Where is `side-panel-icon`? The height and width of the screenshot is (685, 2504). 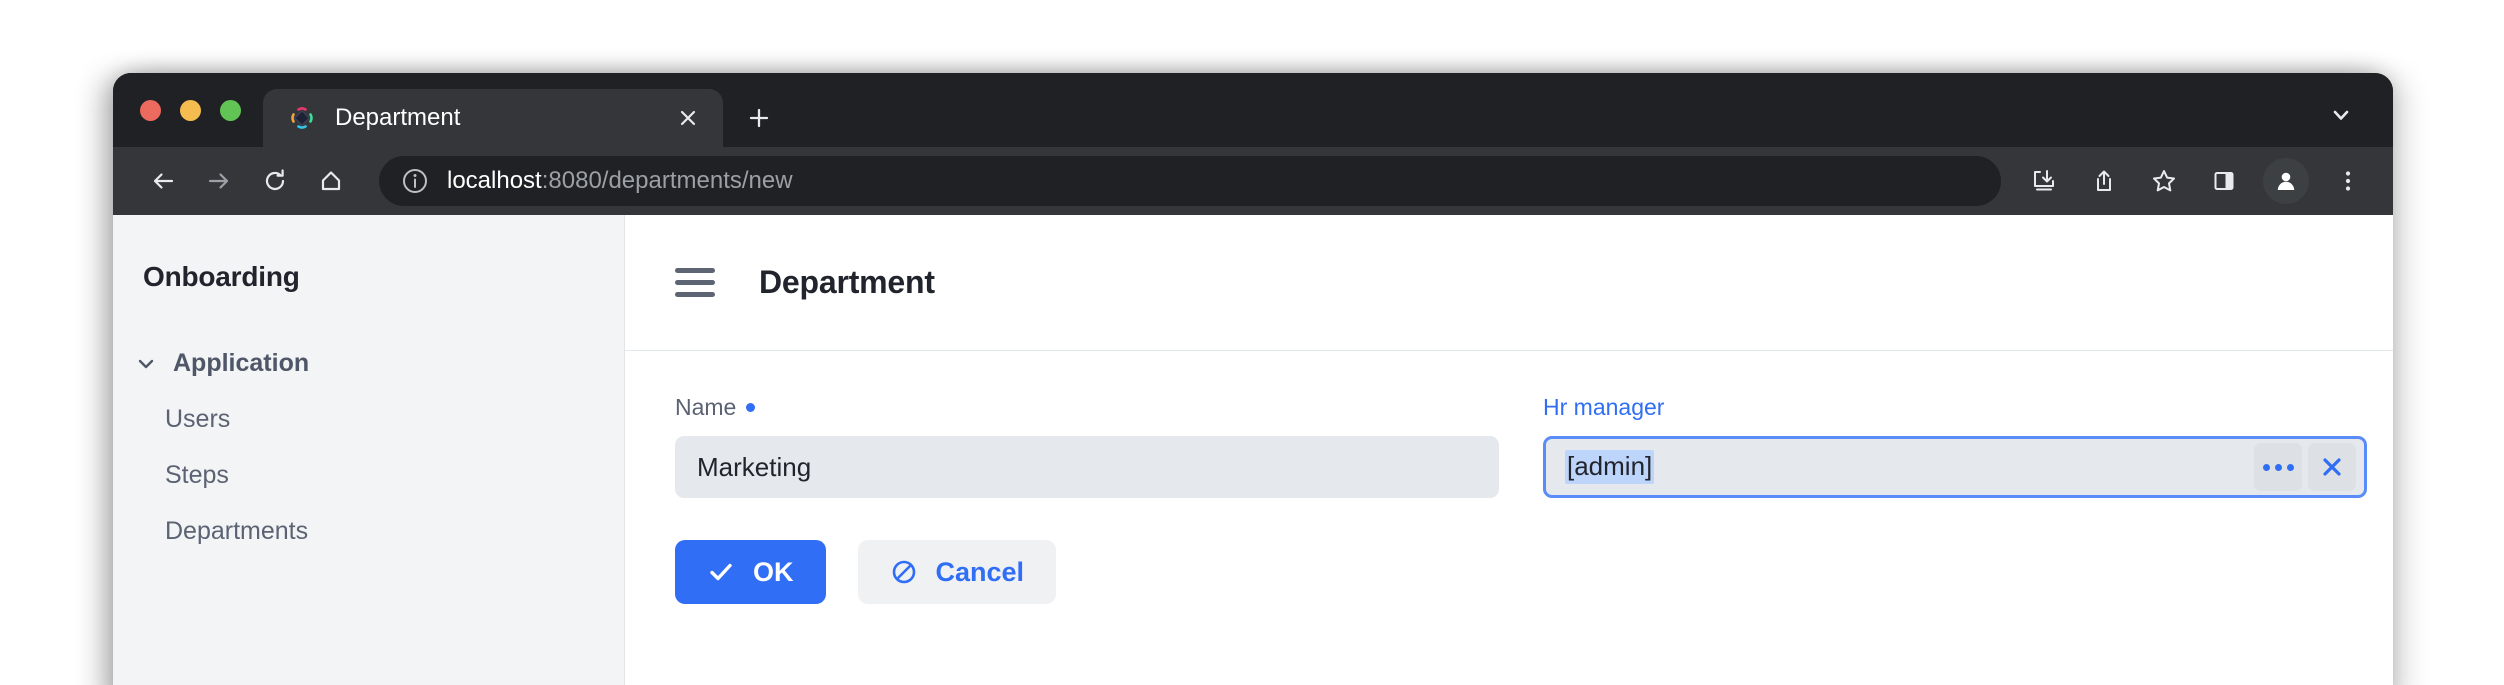
side-panel-icon is located at coordinates (2224, 181).